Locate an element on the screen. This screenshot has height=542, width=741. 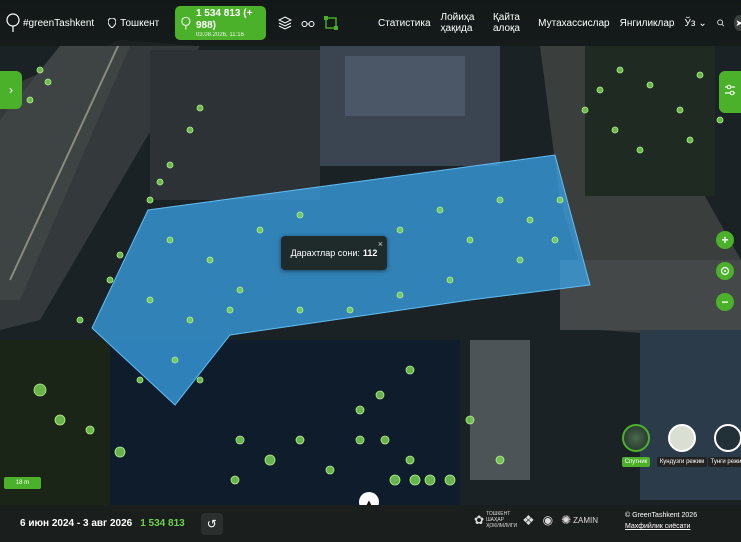
partner-ecology: ❖ is located at coordinates (528, 520).